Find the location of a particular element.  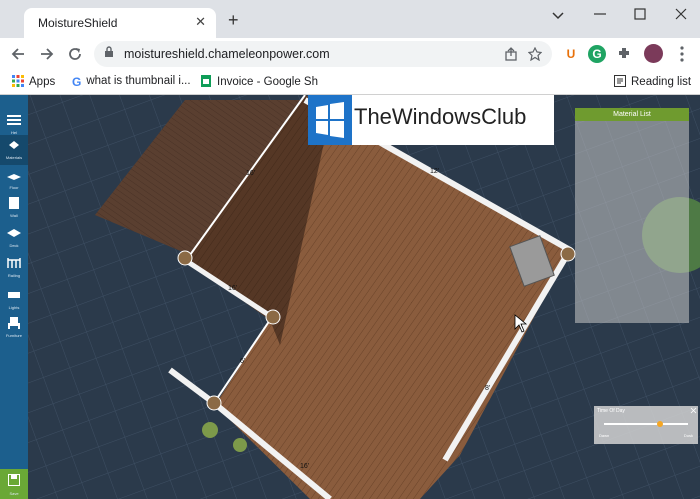

sidebar-item-railing: Railing is located at coordinates (14, 268).